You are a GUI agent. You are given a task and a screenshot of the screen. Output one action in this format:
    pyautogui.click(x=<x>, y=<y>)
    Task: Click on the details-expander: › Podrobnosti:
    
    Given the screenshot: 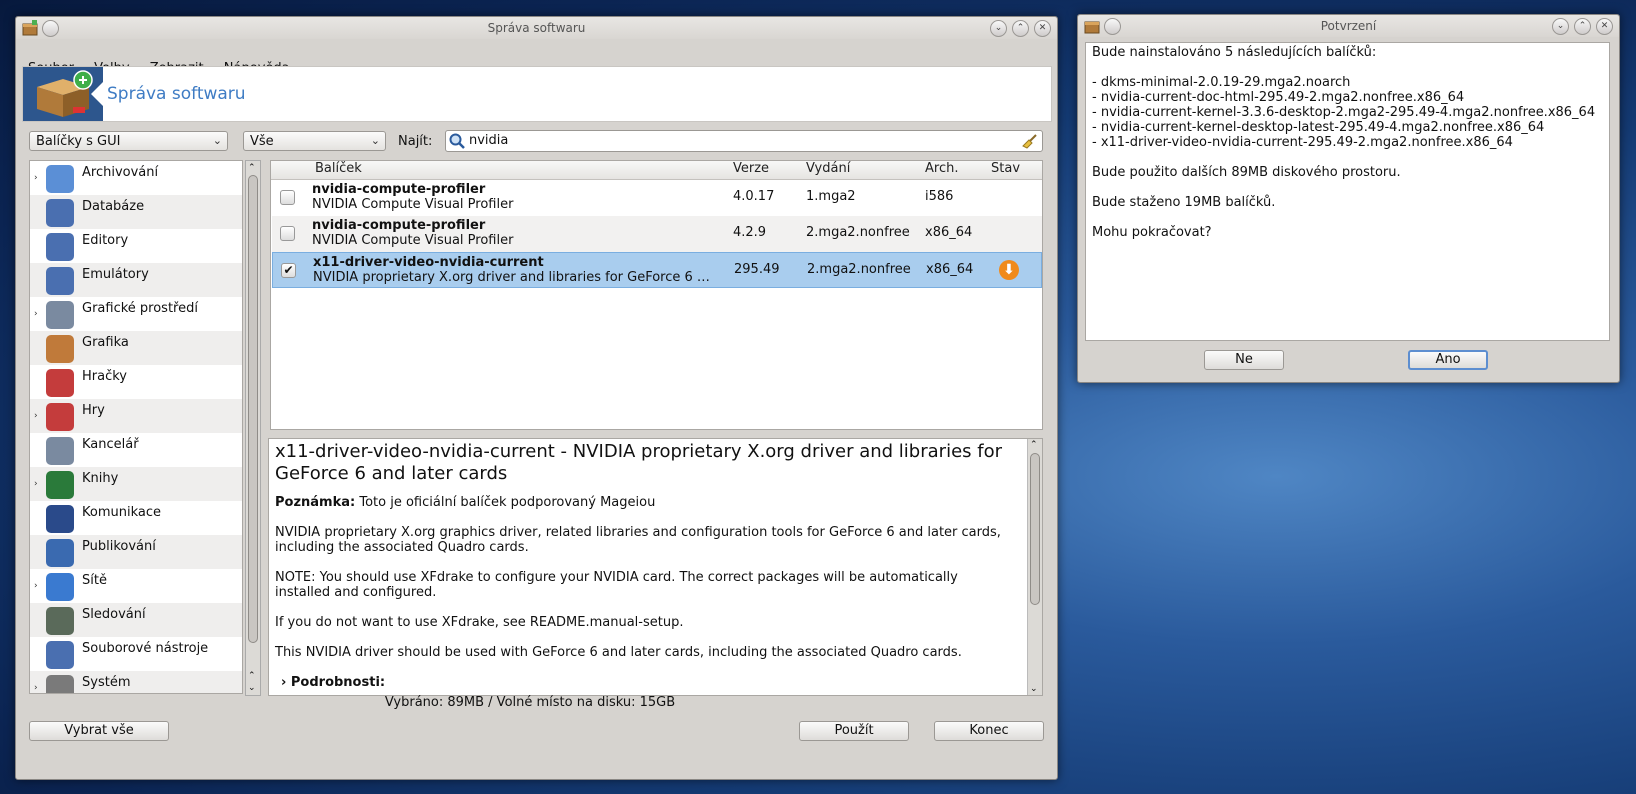 What is the action you would take?
    pyautogui.click(x=648, y=682)
    